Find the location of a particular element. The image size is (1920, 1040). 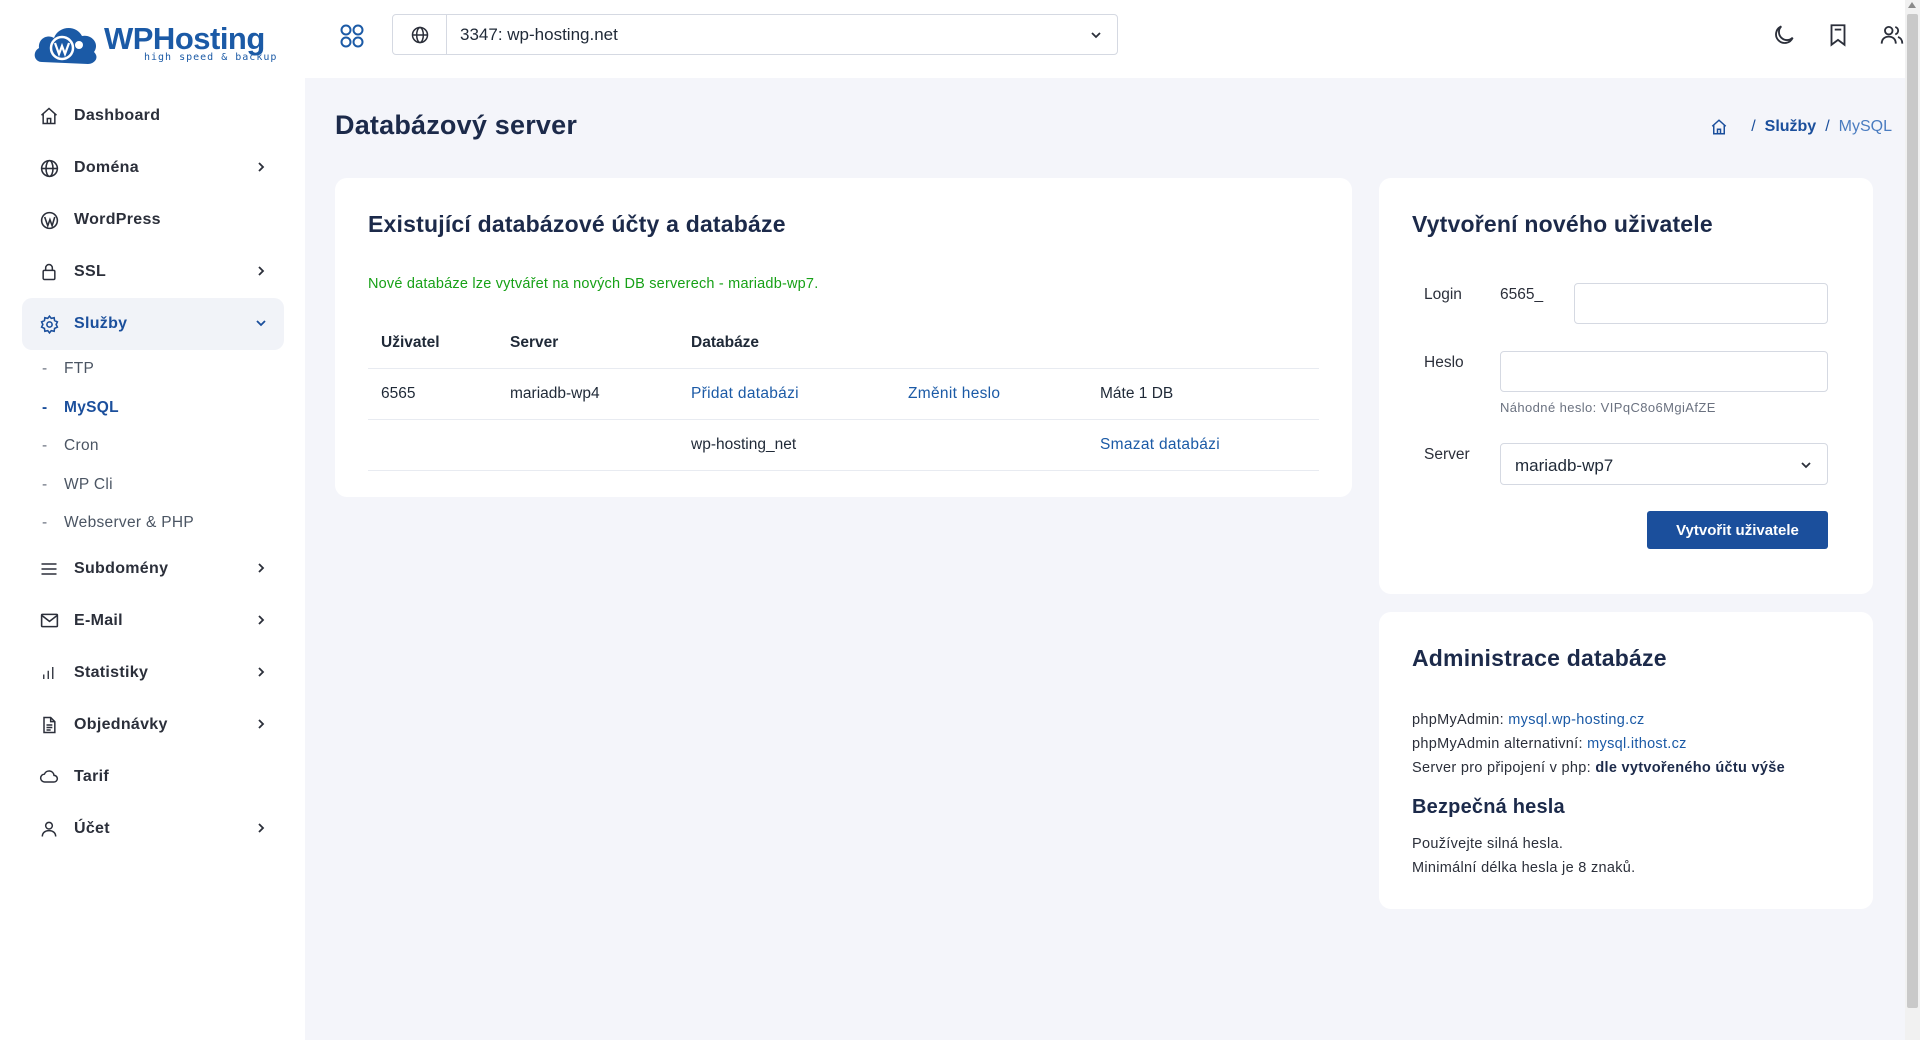

nav-item-tarif: Tarif is located at coordinates (153, 777).